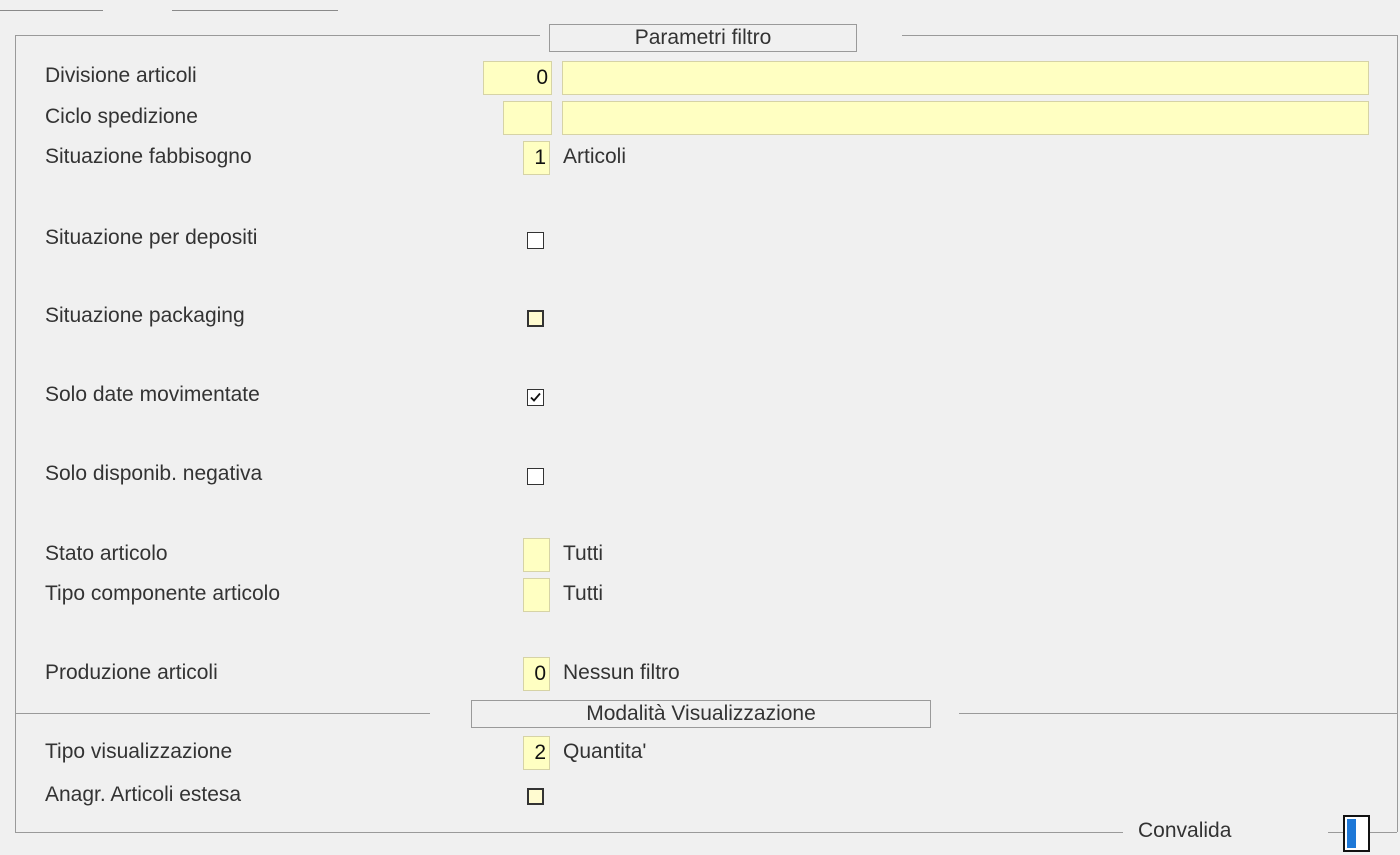 The height and width of the screenshot is (855, 1400). Describe the element at coordinates (605, 751) in the screenshot. I see `tipo-vis-desc: Quantita'` at that location.